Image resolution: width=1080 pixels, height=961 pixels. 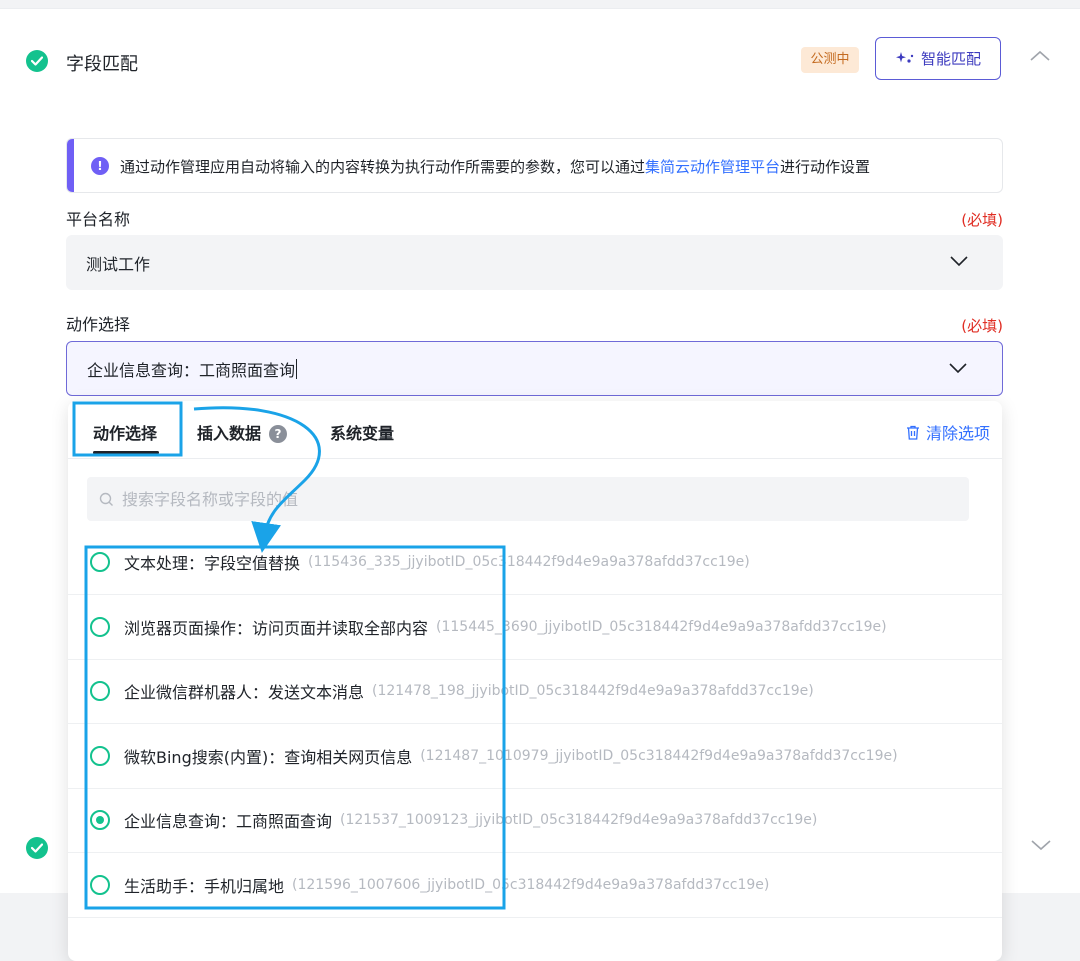 I want to click on collapse-chevron-up-icon, so click(x=1040, y=56).